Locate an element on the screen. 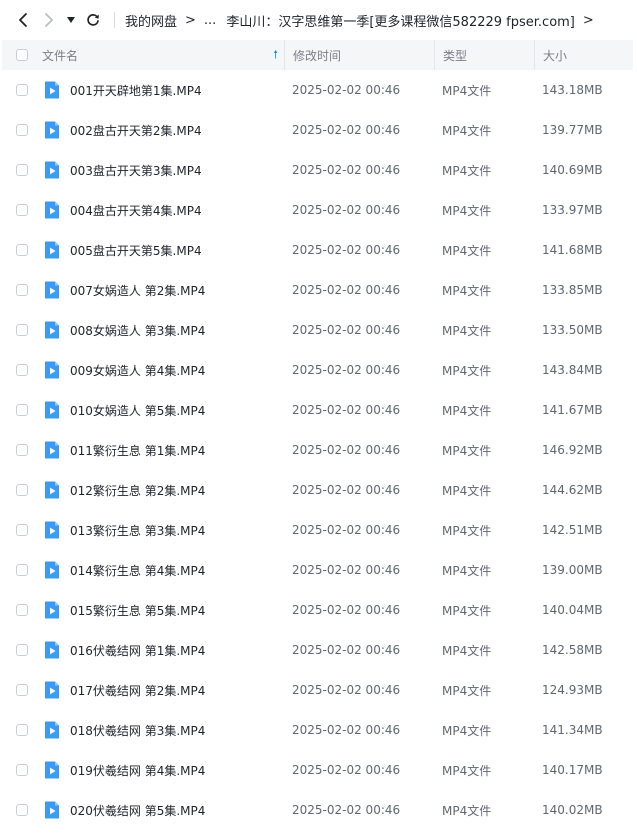 This screenshot has width=637, height=835. file-list-header: 文件名 🠕 修改时间 类型 大小 is located at coordinates (317, 55).